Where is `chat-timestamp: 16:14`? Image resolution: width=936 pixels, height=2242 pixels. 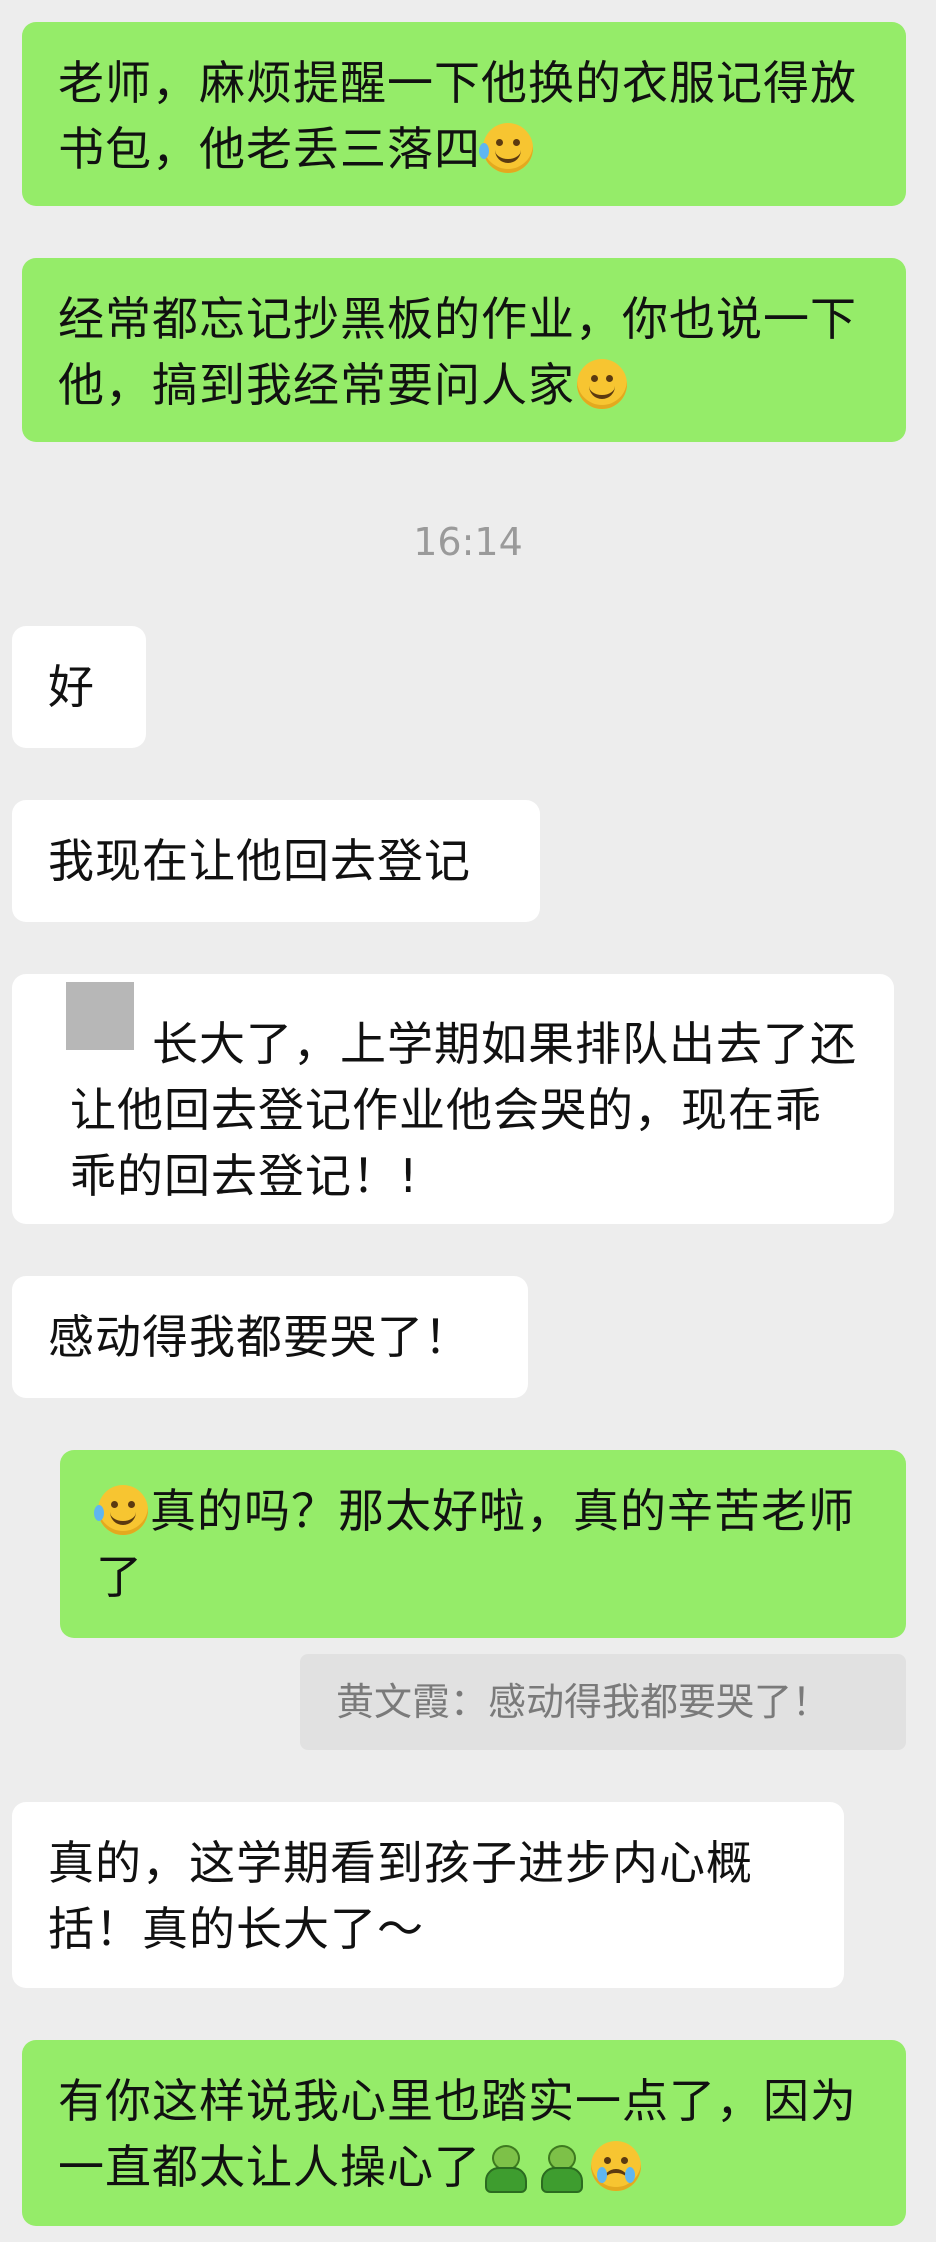 chat-timestamp: 16:14 is located at coordinates (468, 542).